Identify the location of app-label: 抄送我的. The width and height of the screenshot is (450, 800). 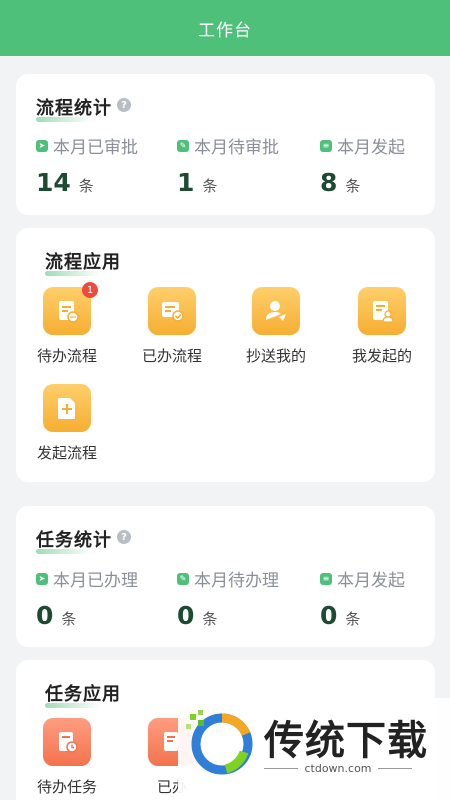
(275, 356).